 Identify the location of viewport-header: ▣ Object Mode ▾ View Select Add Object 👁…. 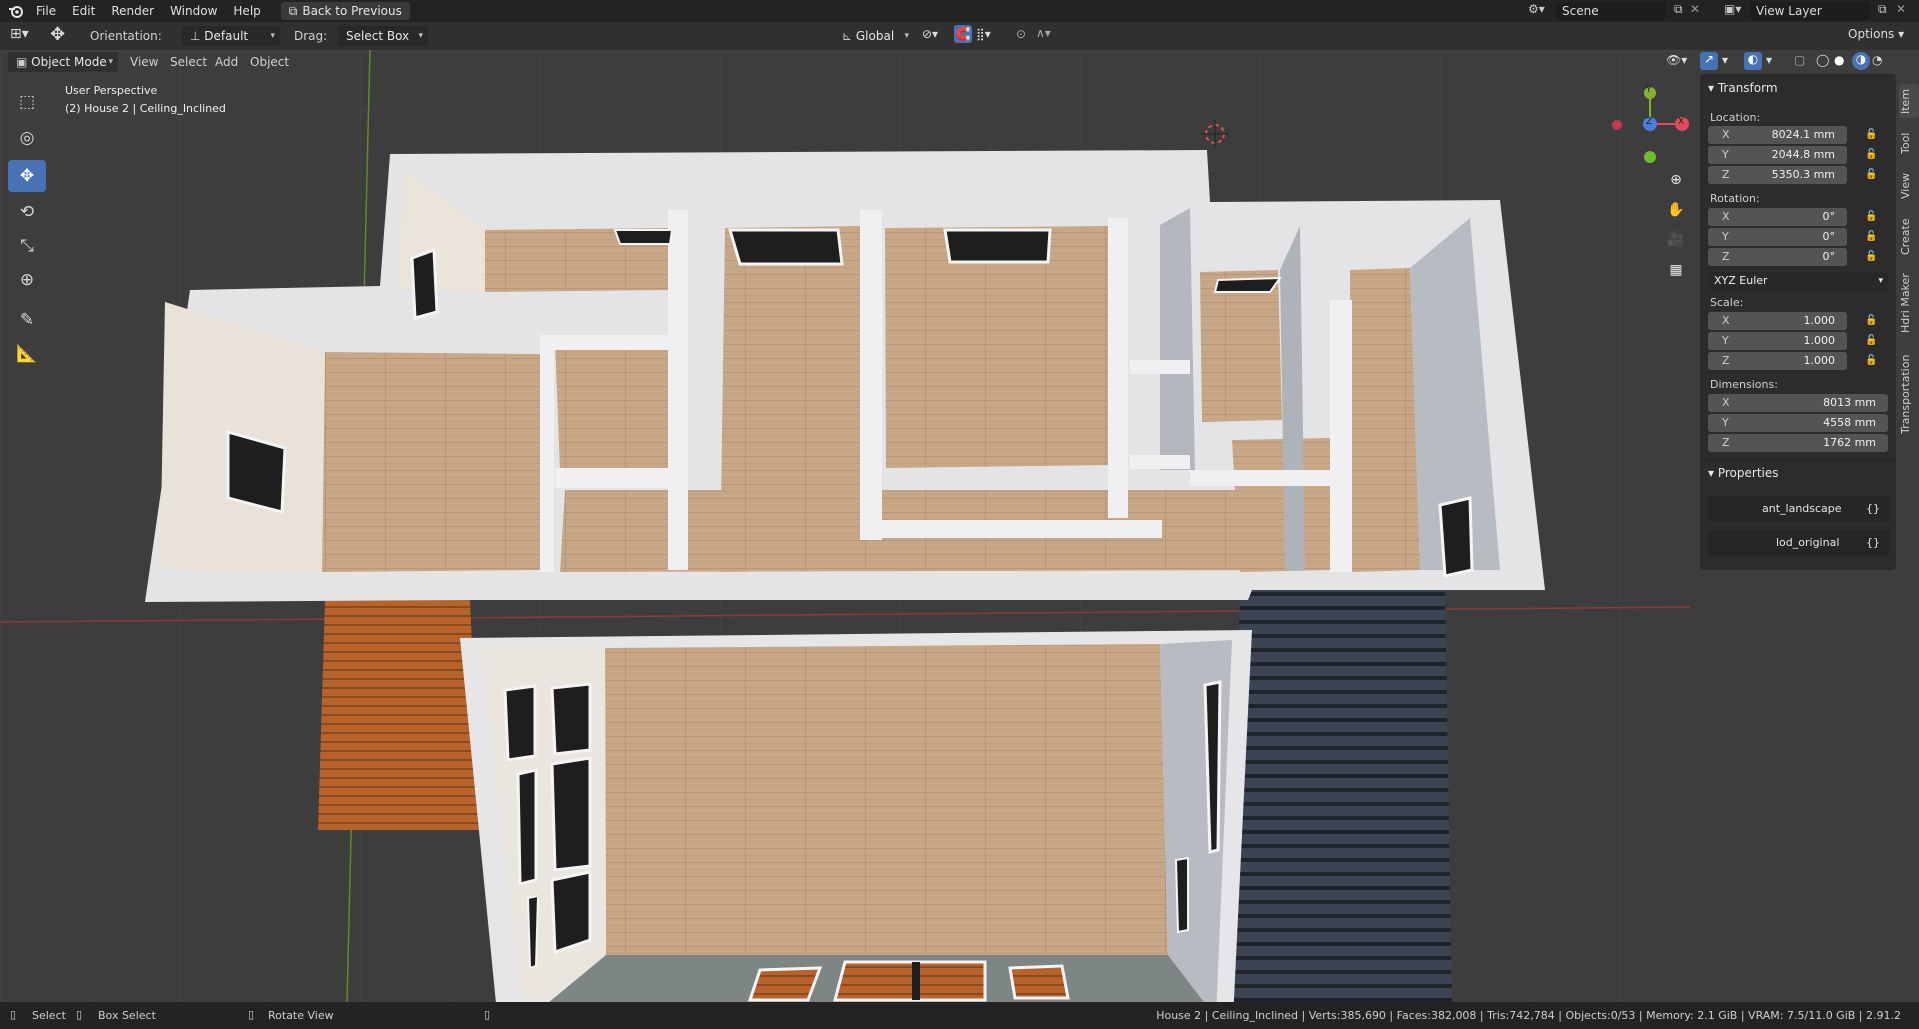
(864, 62).